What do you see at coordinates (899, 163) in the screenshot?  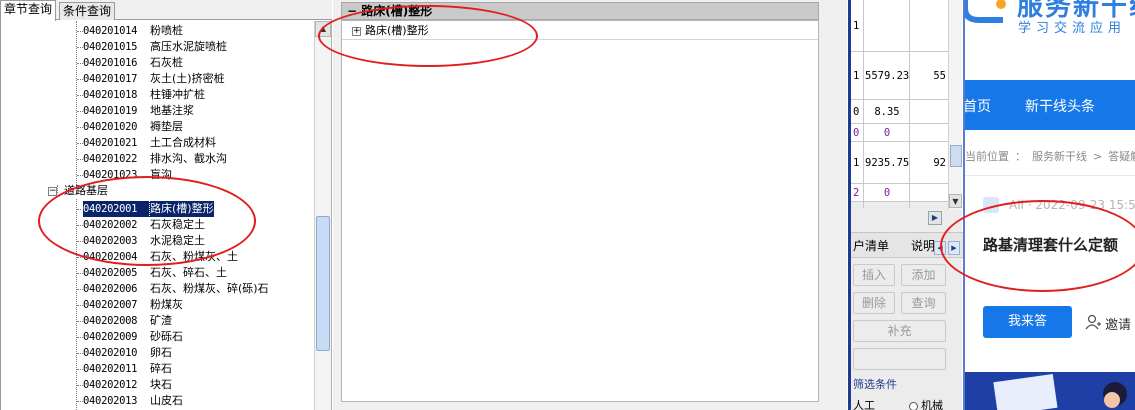 I see `grid-row: 1 9235.75 92` at bounding box center [899, 163].